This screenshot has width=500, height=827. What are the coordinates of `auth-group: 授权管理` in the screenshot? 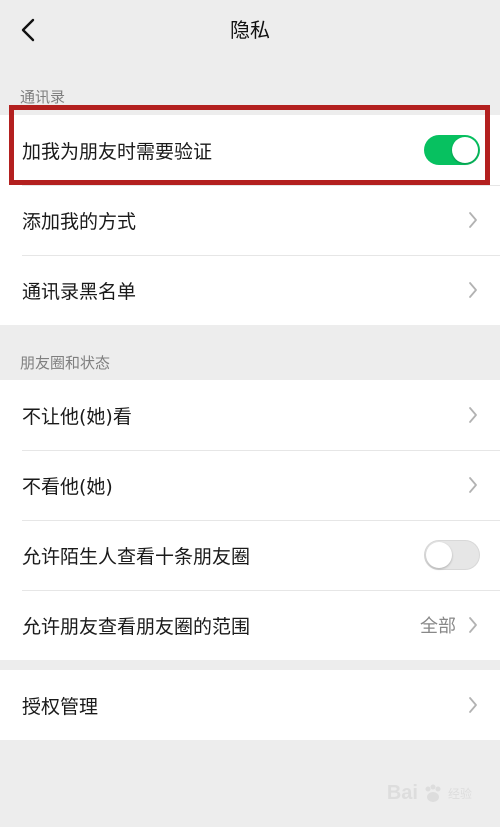 It's located at (250, 705).